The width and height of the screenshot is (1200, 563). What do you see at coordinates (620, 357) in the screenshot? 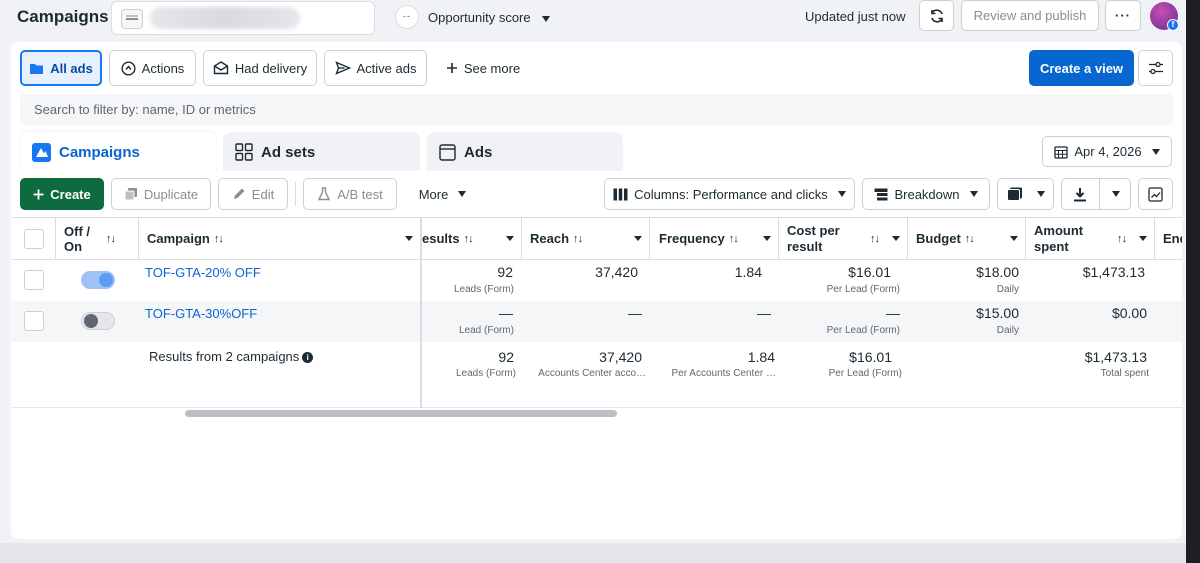
I see `summary-reach: 37,420` at bounding box center [620, 357].